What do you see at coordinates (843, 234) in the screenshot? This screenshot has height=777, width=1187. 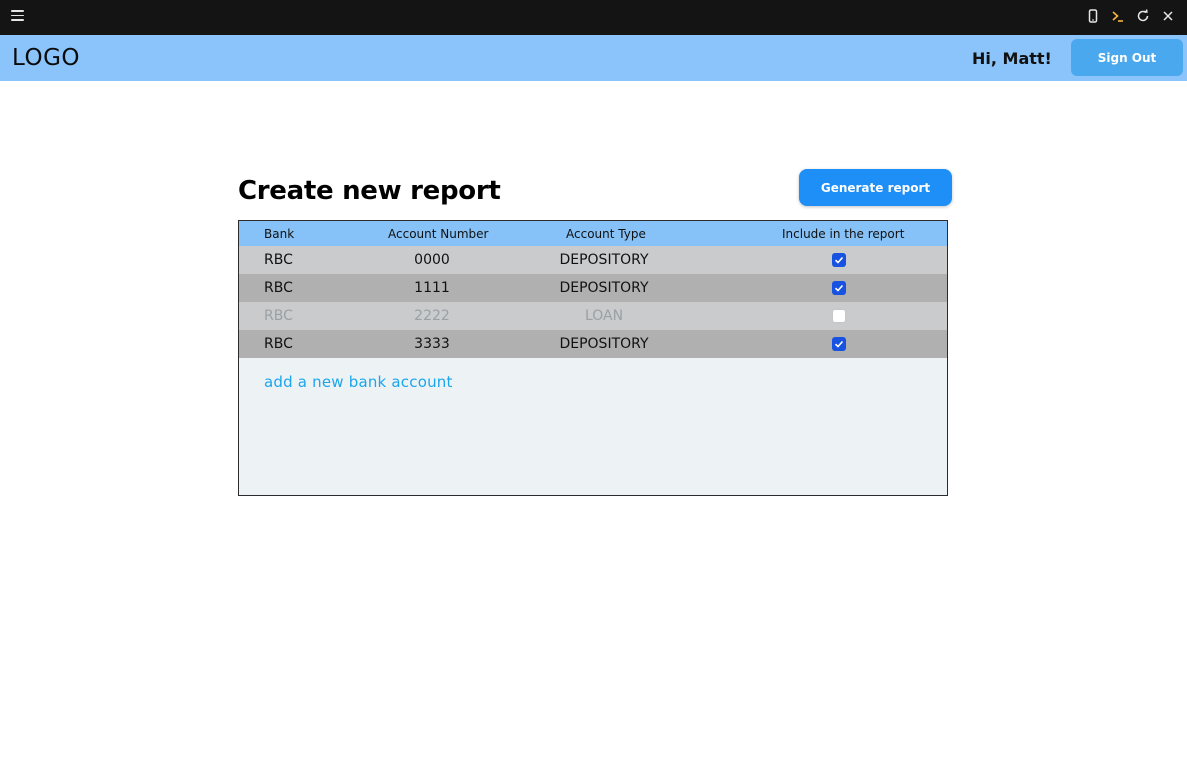 I see `column-header-include: Include in the report` at bounding box center [843, 234].